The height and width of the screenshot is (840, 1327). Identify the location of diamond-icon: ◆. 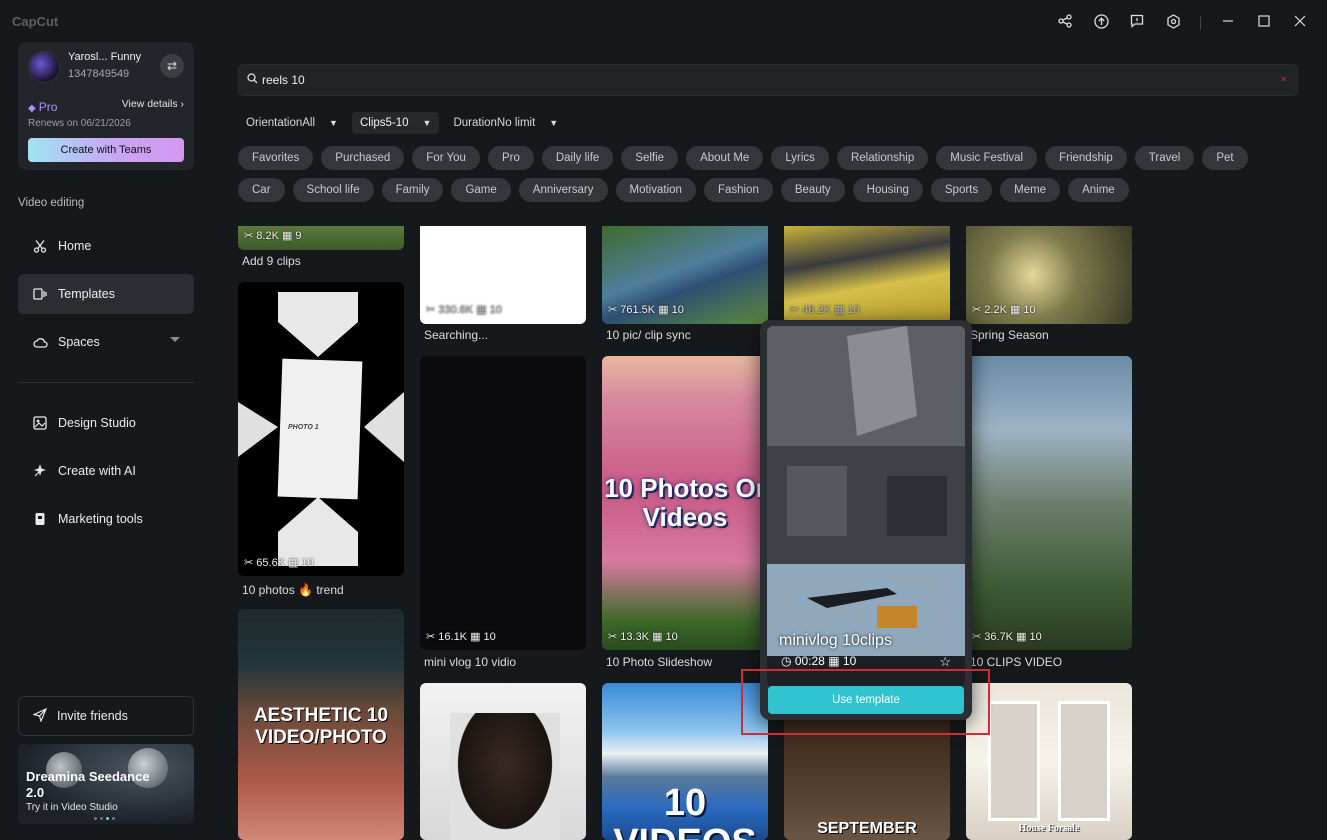
(32, 108).